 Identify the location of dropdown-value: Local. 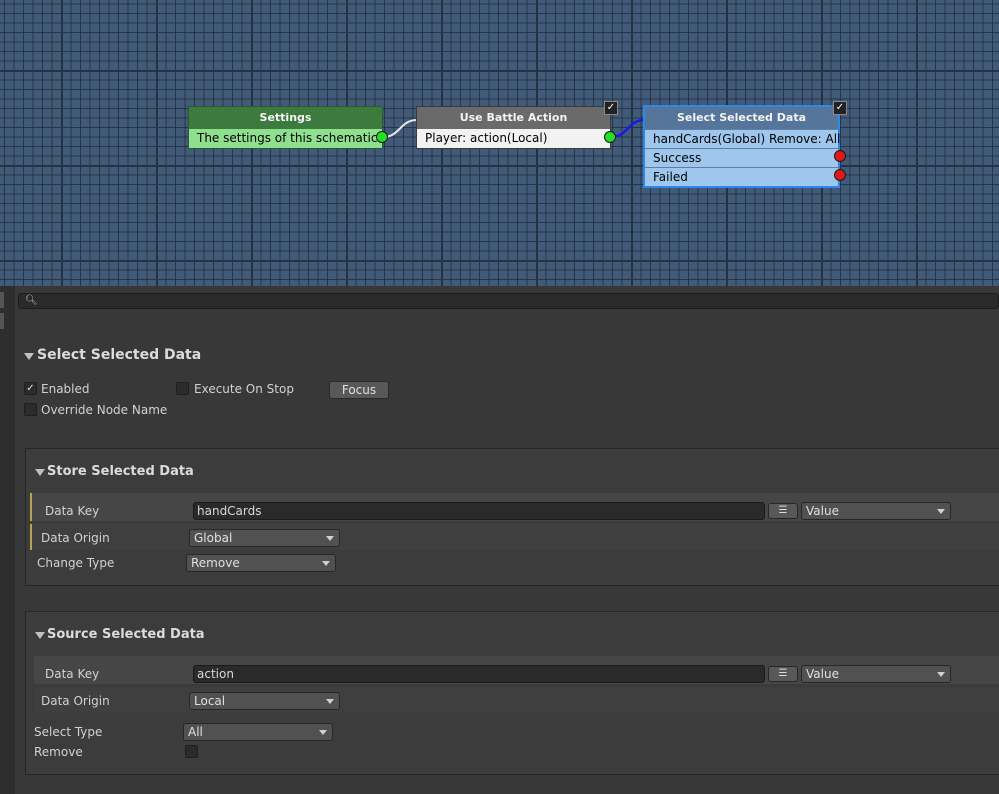
(210, 701).